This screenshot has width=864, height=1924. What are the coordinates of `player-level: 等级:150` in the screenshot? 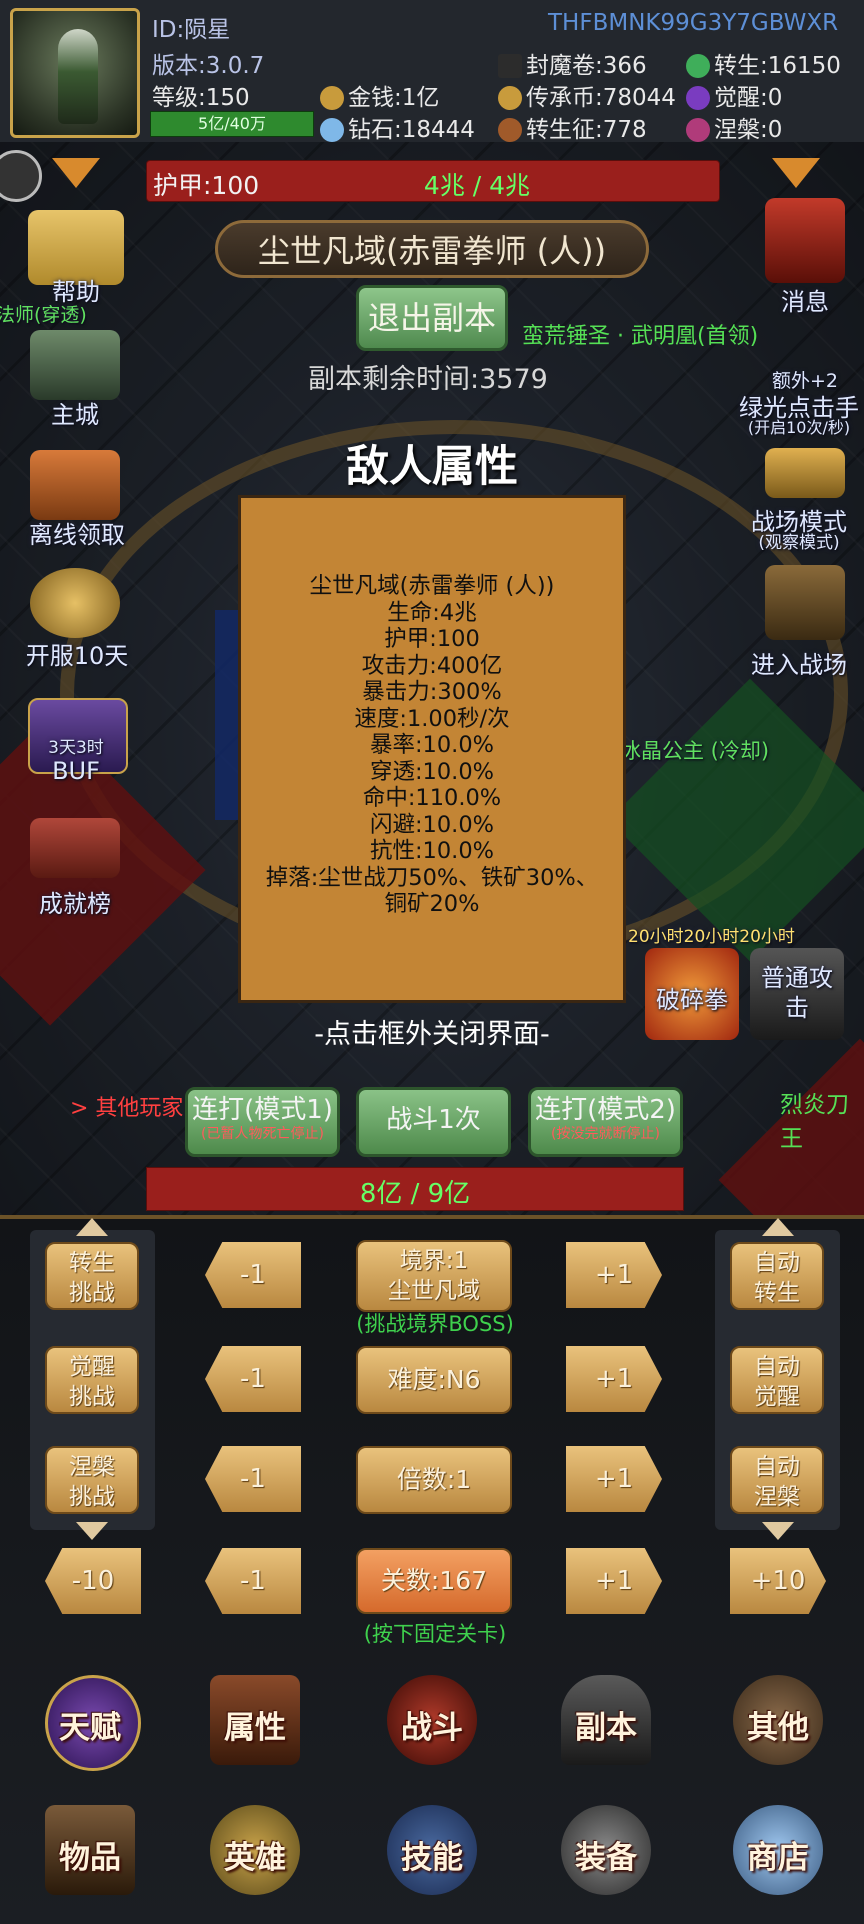 It's located at (201, 98).